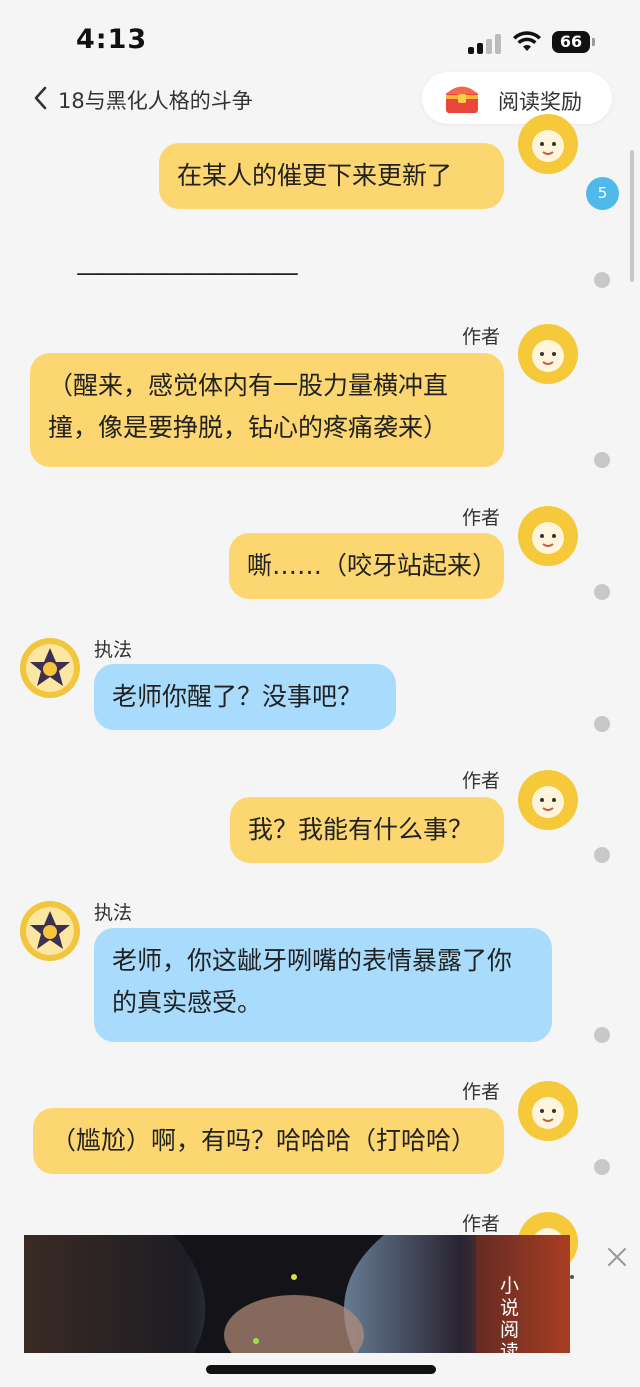 The image size is (640, 1387). Describe the element at coordinates (527, 41) in the screenshot. I see `wifi-icon` at that location.